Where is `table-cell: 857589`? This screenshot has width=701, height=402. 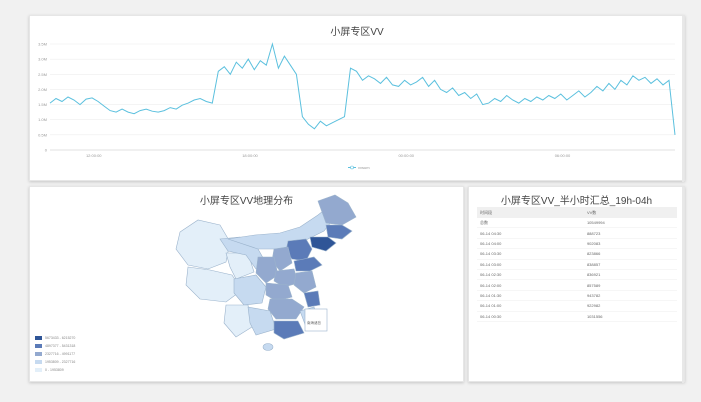 table-cell: 857589 is located at coordinates (630, 285).